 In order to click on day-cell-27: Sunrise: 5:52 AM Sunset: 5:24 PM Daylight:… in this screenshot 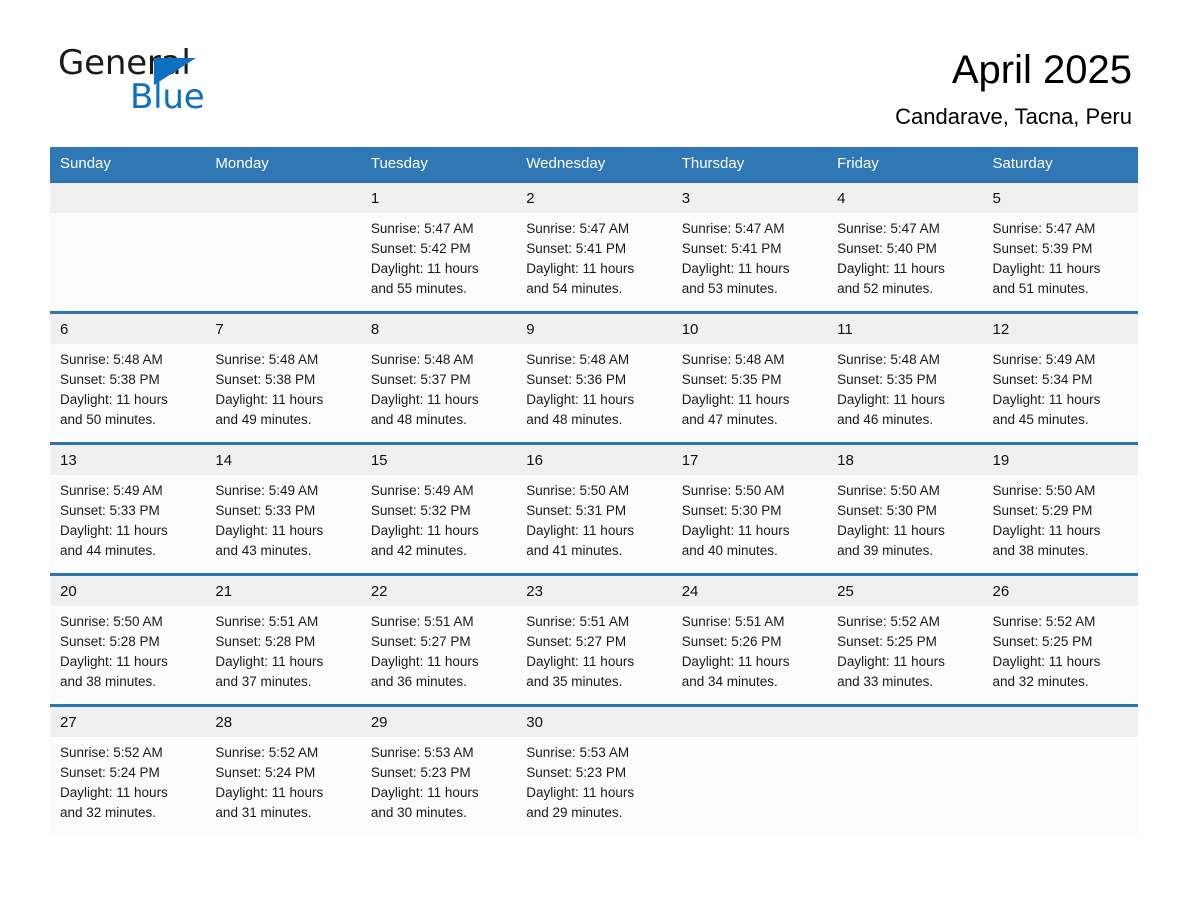, I will do `click(128, 786)`.